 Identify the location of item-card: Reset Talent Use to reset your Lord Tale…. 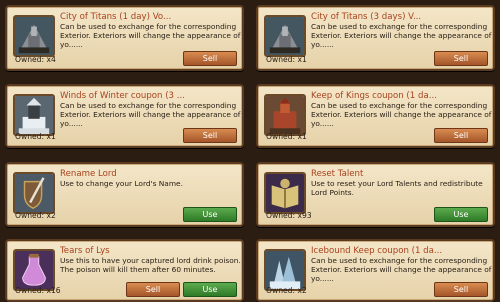
(375, 194).